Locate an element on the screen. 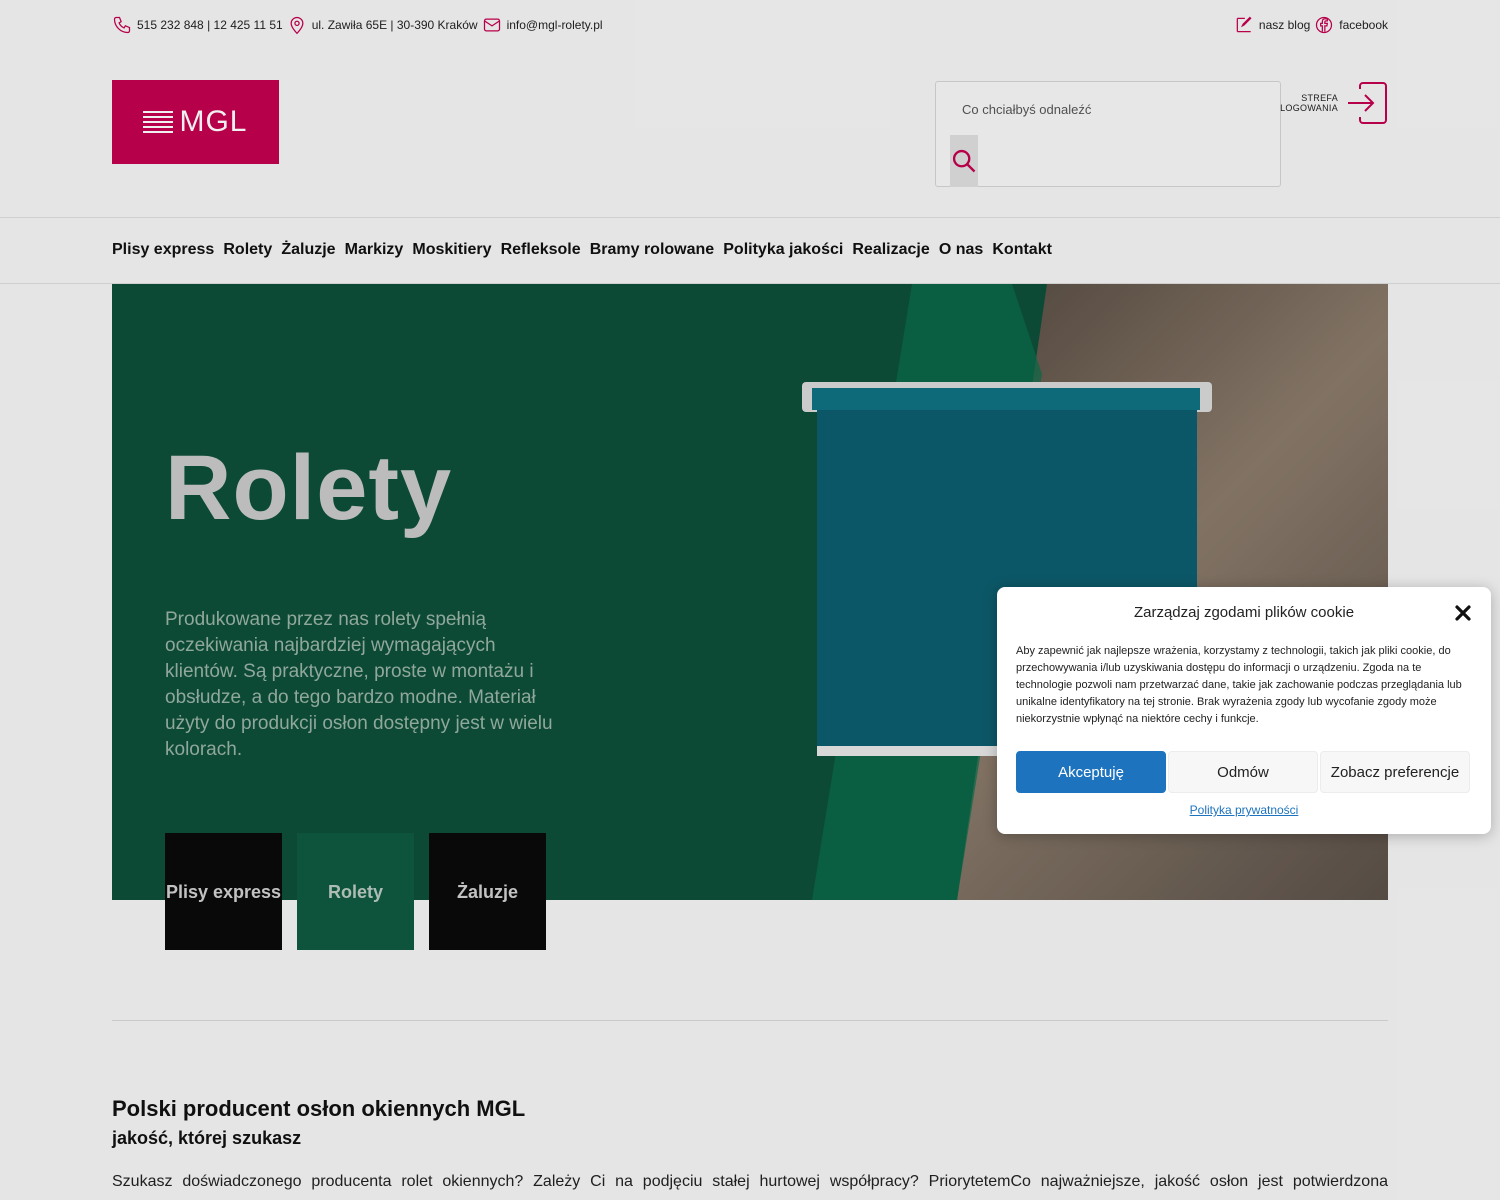  search-button is located at coordinates (964, 161).